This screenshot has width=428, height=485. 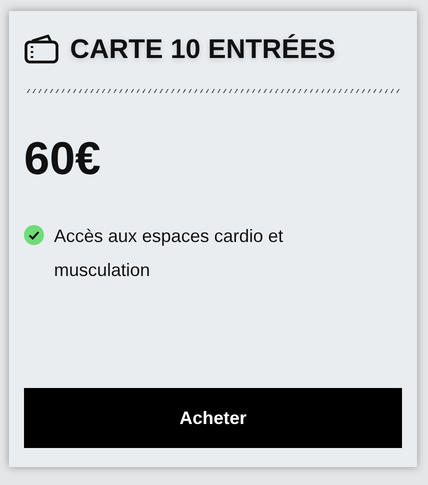 What do you see at coordinates (42, 49) in the screenshot?
I see `ticket-icon` at bounding box center [42, 49].